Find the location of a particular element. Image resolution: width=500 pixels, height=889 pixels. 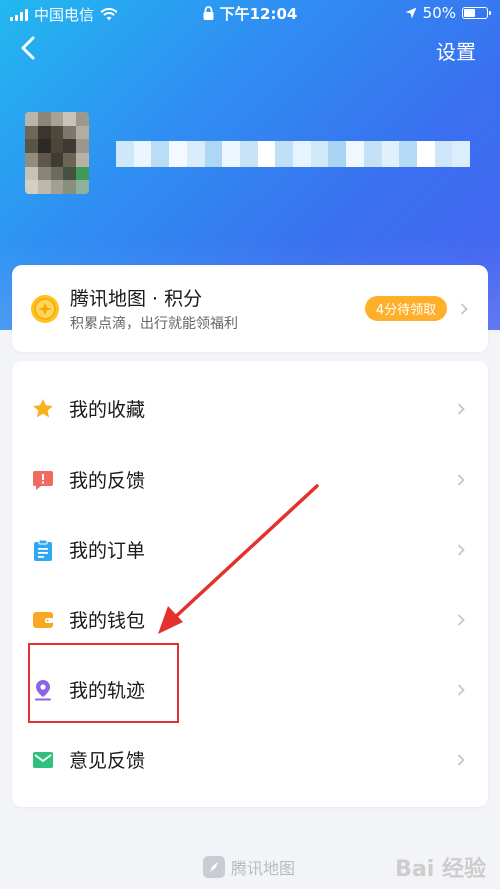

username-blurred is located at coordinates (293, 154).